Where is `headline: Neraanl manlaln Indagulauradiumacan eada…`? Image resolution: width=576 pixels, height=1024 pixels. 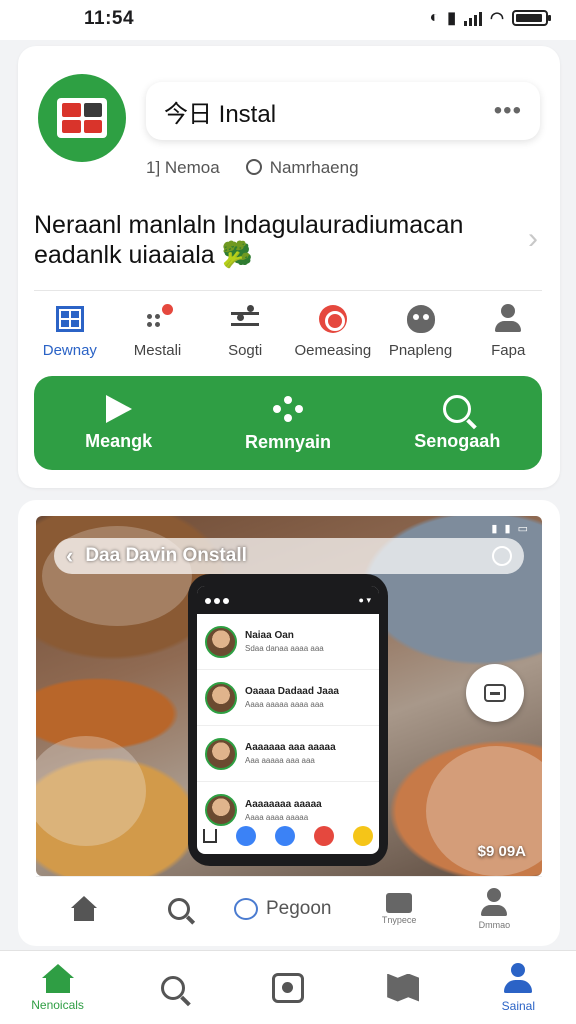 headline: Neraanl manlaln Indagulauradiumacan eada… is located at coordinates (289, 240).